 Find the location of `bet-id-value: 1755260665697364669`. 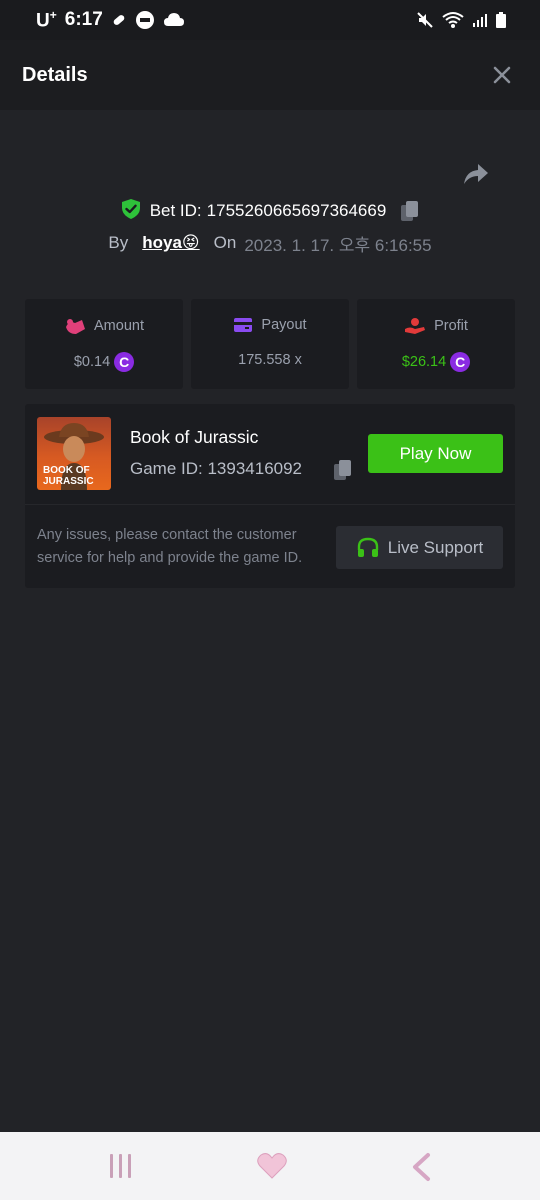

bet-id-value: 1755260665697364669 is located at coordinates (296, 210).